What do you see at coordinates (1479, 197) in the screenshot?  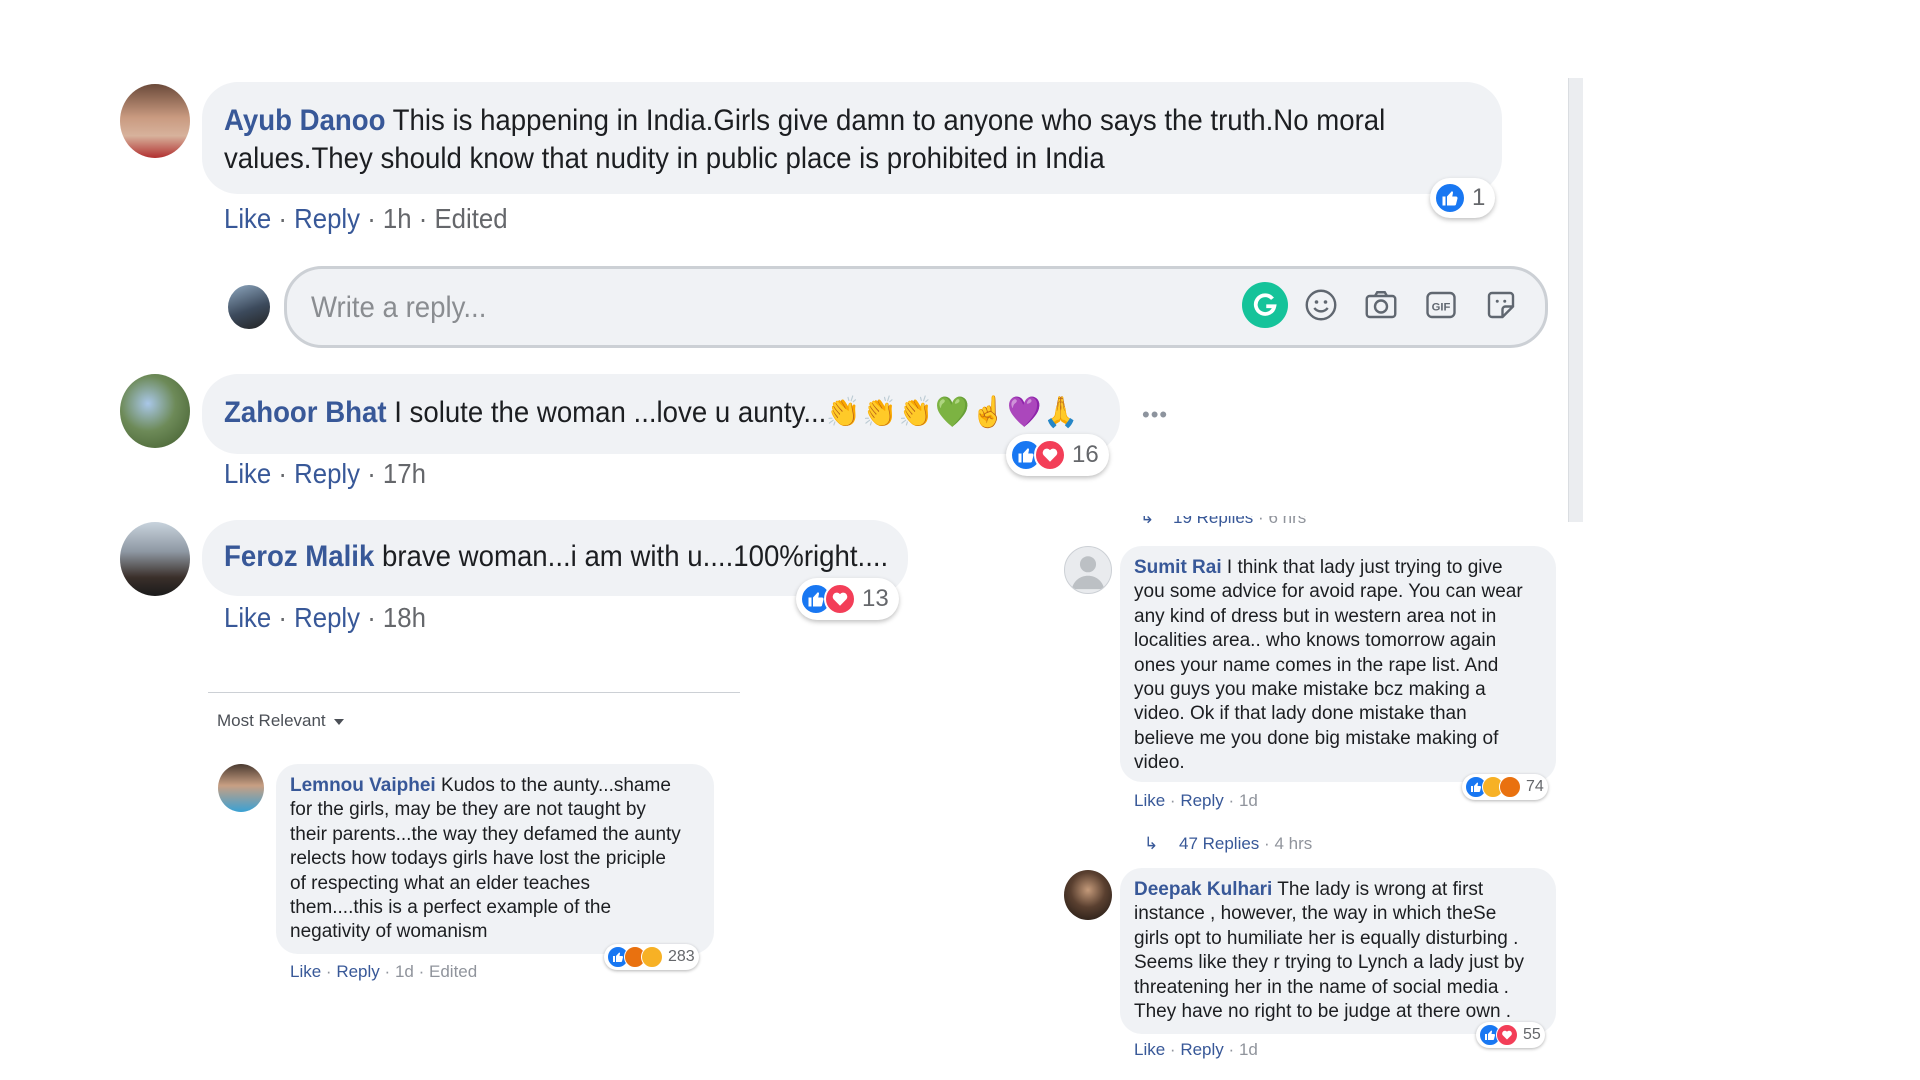 I see `reaction-count: 1` at bounding box center [1479, 197].